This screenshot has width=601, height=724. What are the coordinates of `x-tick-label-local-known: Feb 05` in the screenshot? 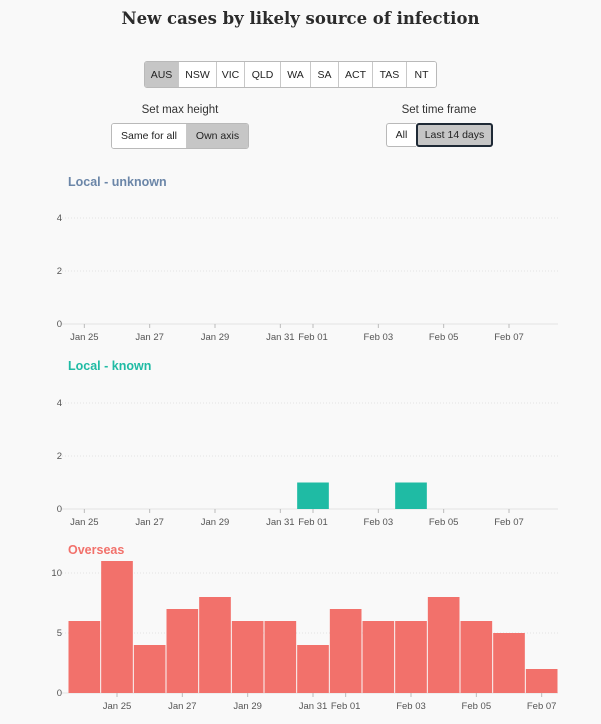 It's located at (444, 522).